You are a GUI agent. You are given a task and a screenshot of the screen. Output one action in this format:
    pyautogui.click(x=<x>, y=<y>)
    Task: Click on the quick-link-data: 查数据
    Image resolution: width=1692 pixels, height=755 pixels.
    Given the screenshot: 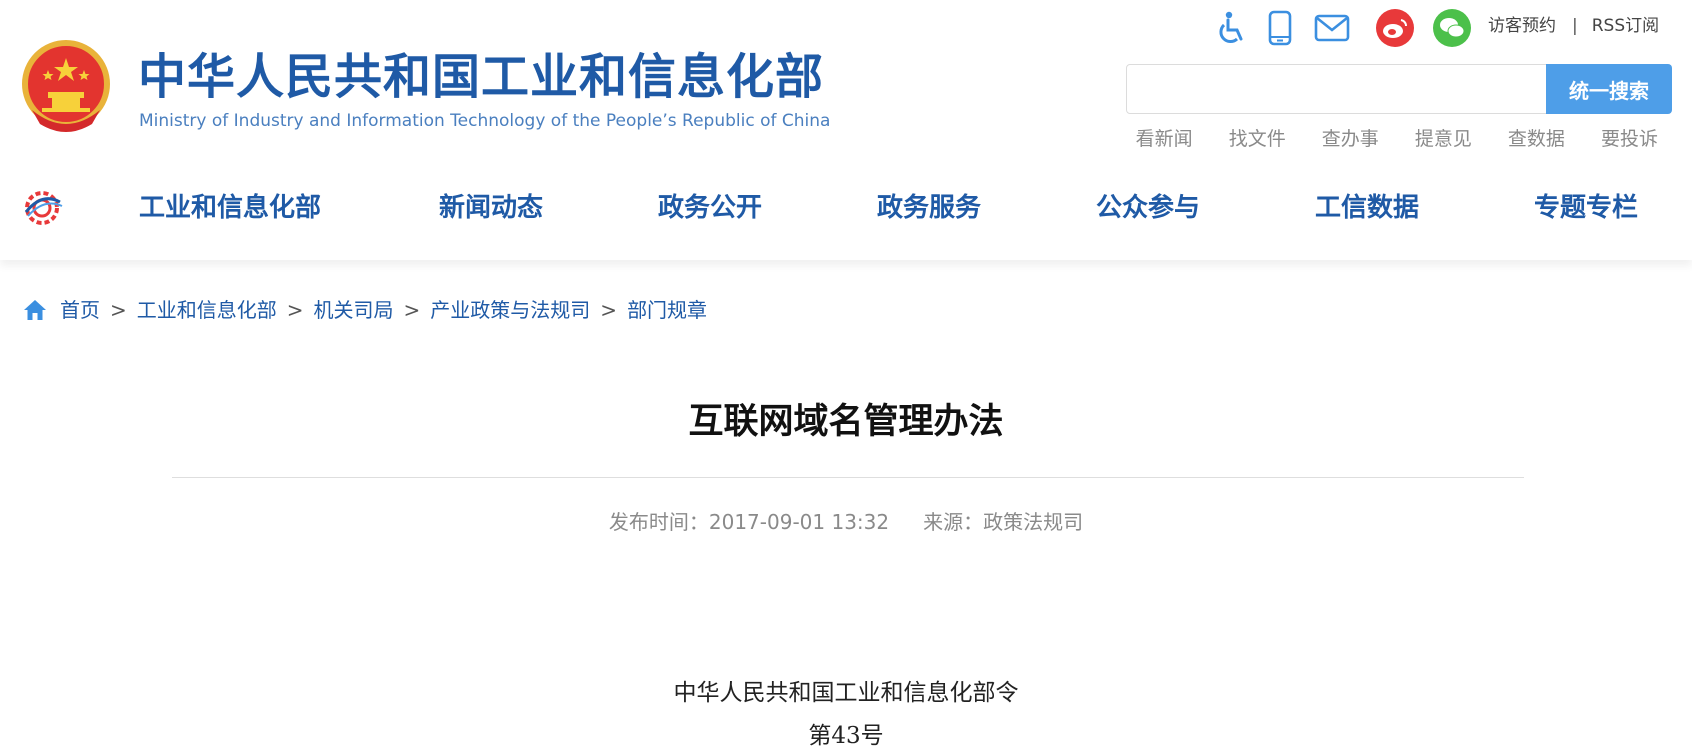 What is the action you would take?
    pyautogui.click(x=1536, y=139)
    